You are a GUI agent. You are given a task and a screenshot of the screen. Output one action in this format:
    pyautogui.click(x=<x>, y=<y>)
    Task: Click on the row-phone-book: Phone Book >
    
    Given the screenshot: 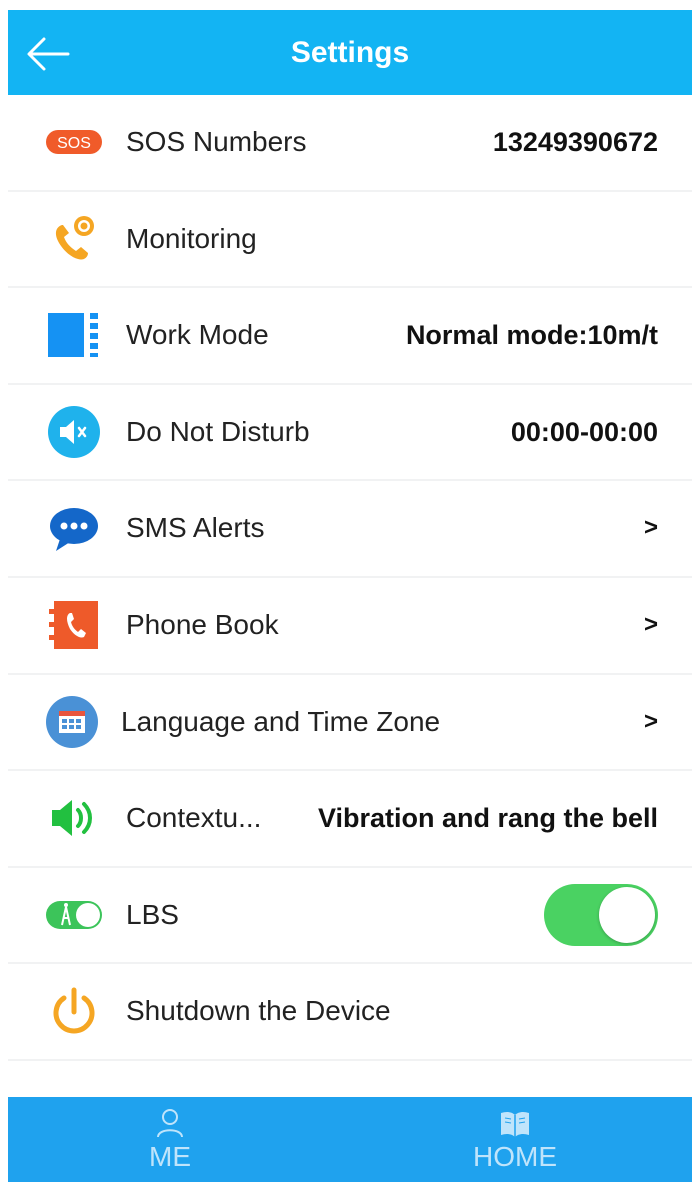 What is the action you would take?
    pyautogui.click(x=350, y=626)
    